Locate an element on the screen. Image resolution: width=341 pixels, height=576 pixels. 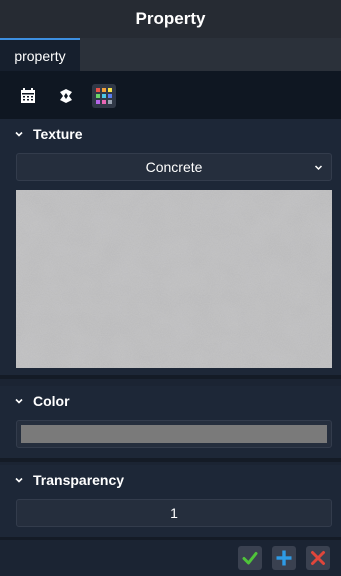
calendar-icon is located at coordinates (28, 95).